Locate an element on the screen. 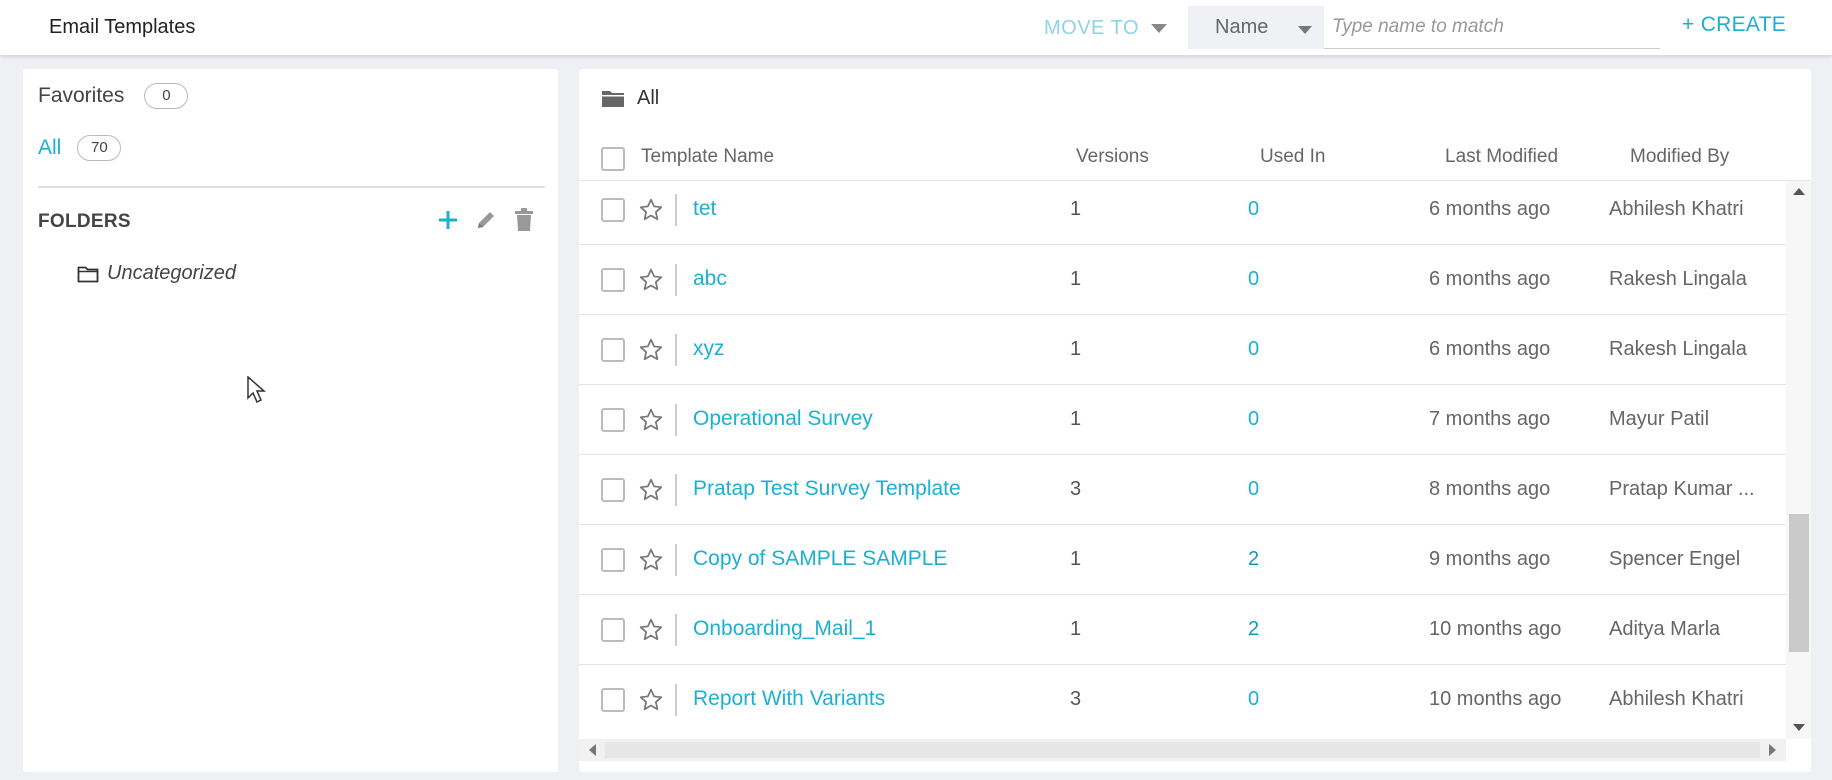 This screenshot has width=1832, height=780. template-name-link: Report With Variants is located at coordinates (789, 699).